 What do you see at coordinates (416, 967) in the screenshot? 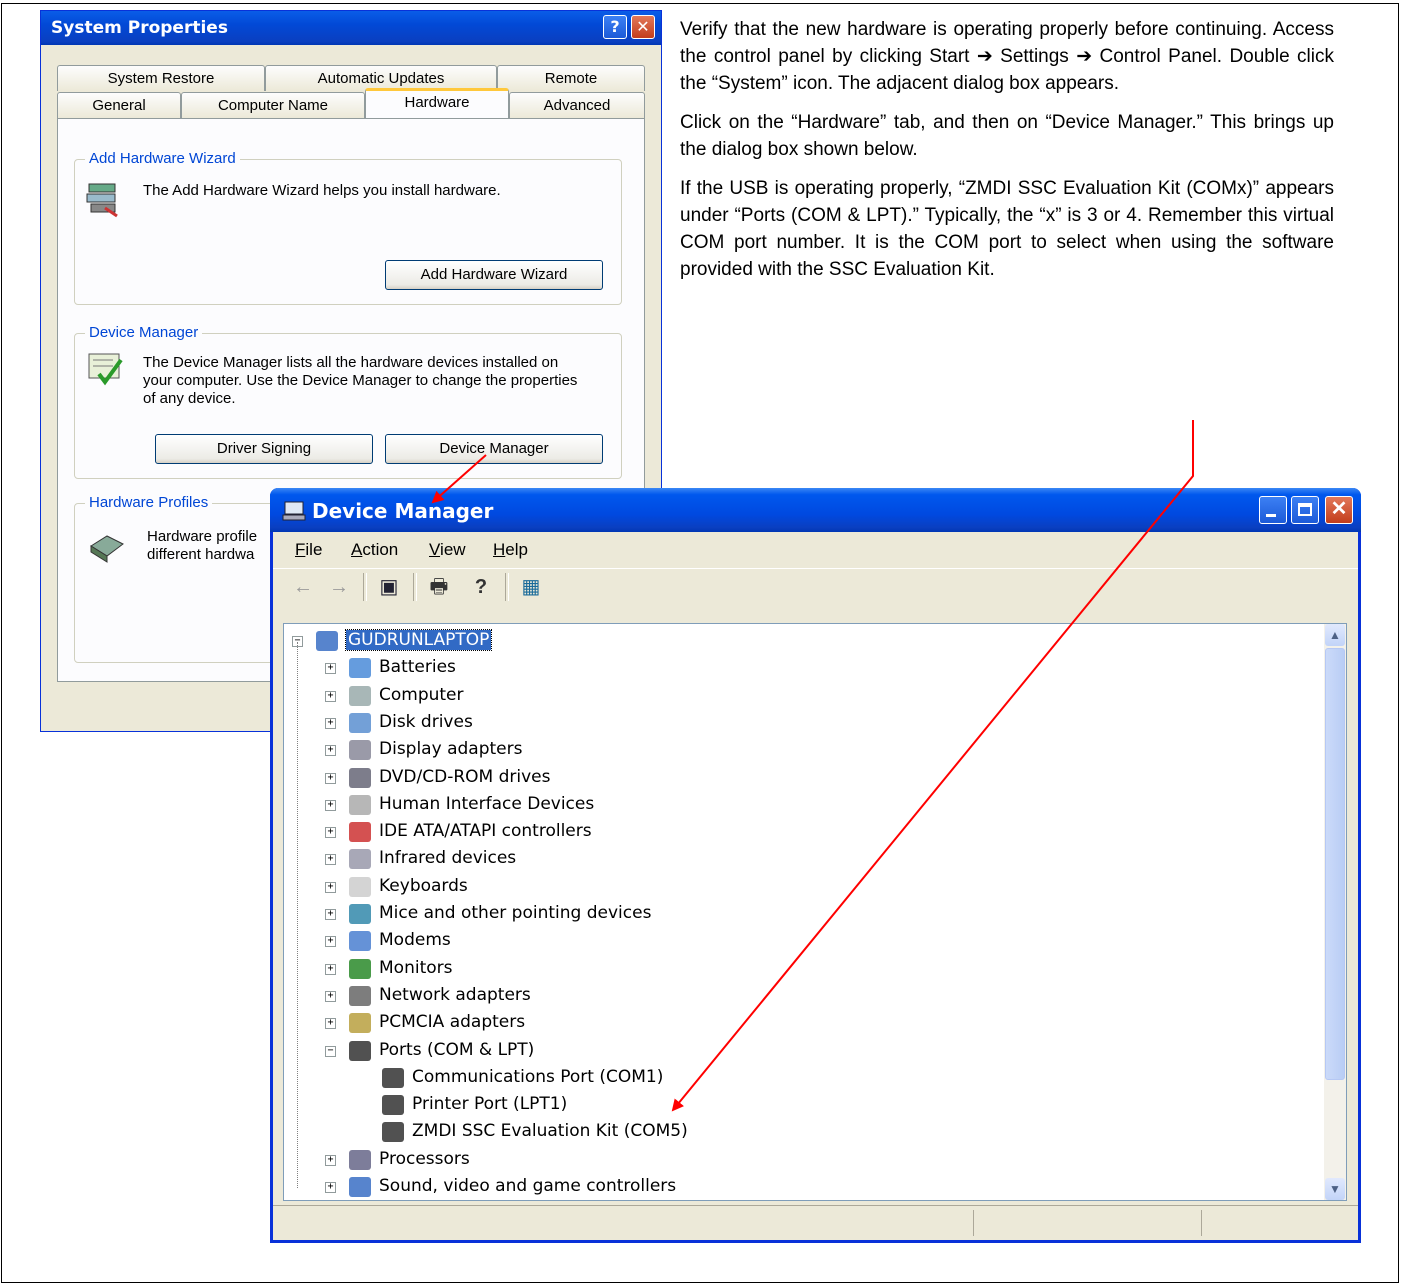
I see `tree-item-label: Monitors` at bounding box center [416, 967].